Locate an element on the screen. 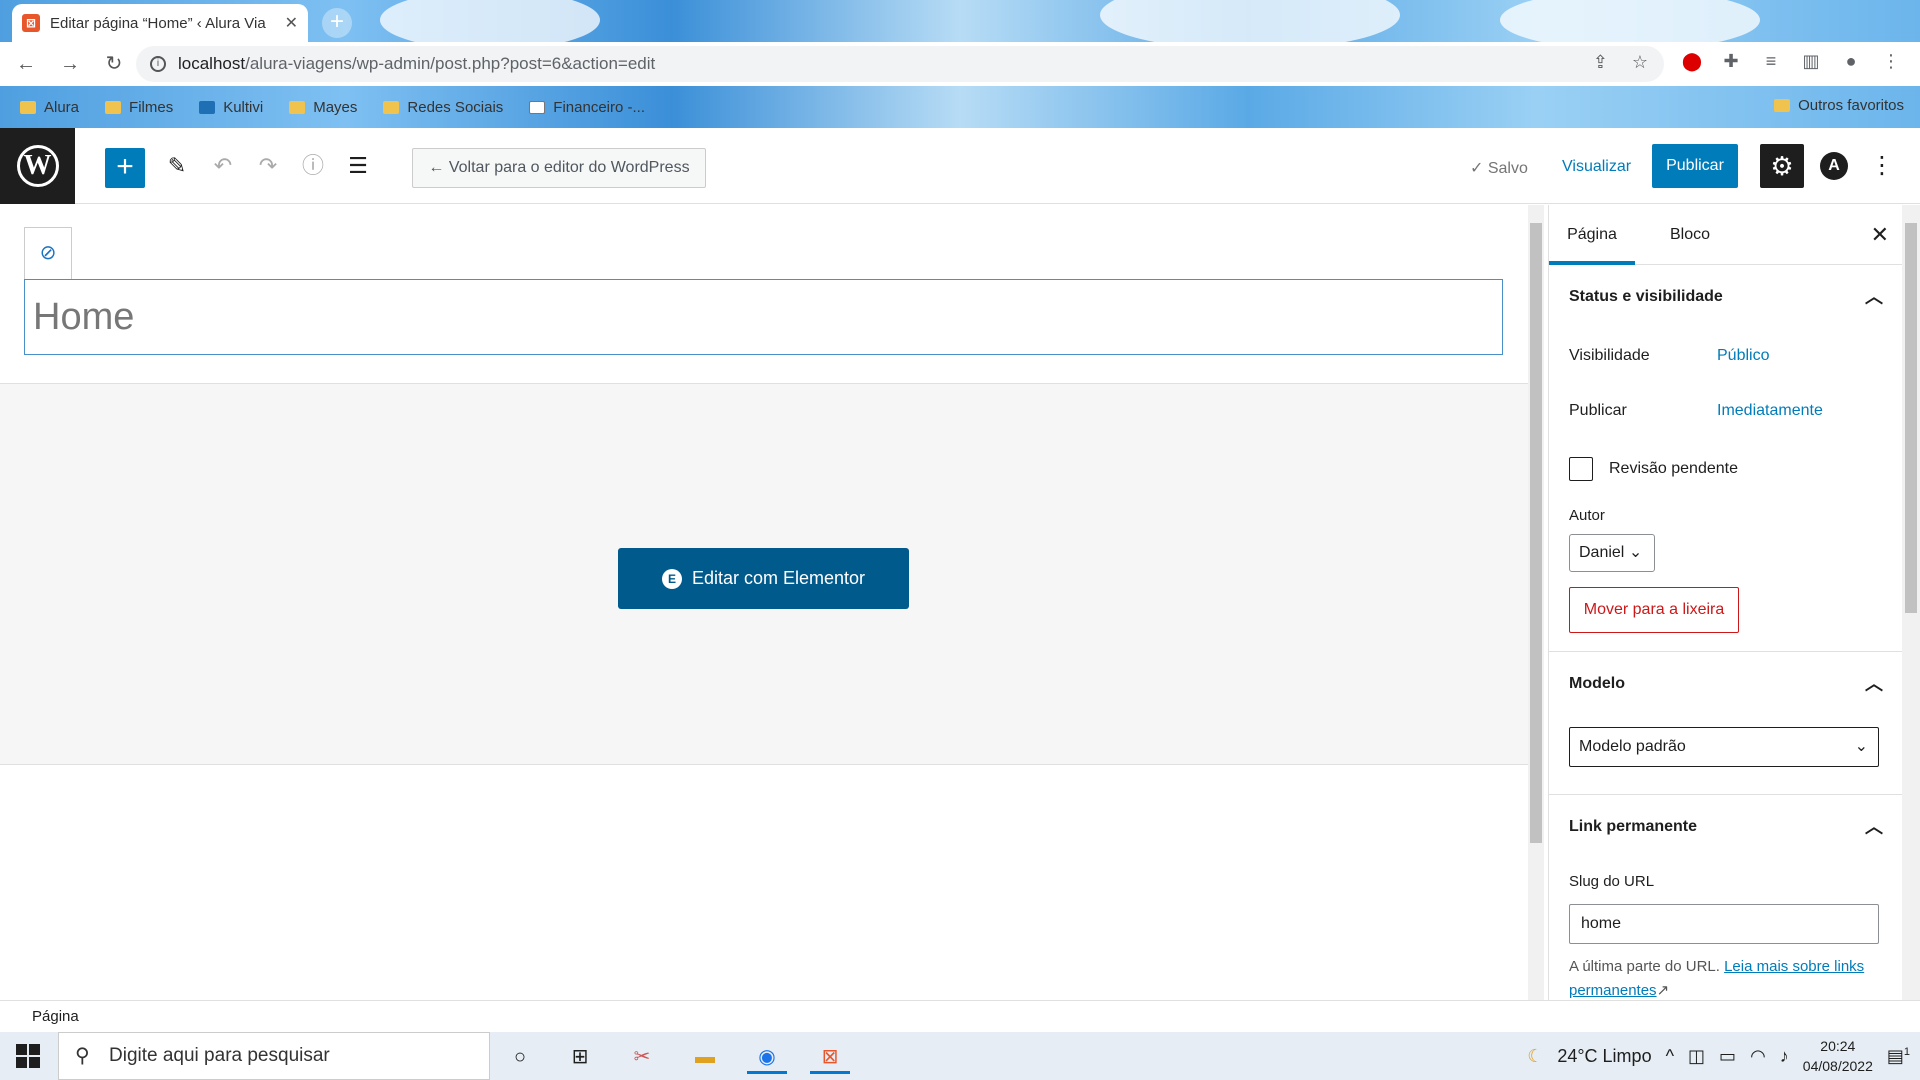  clock: 20:24 04/08/2022 is located at coordinates (1838, 1056).